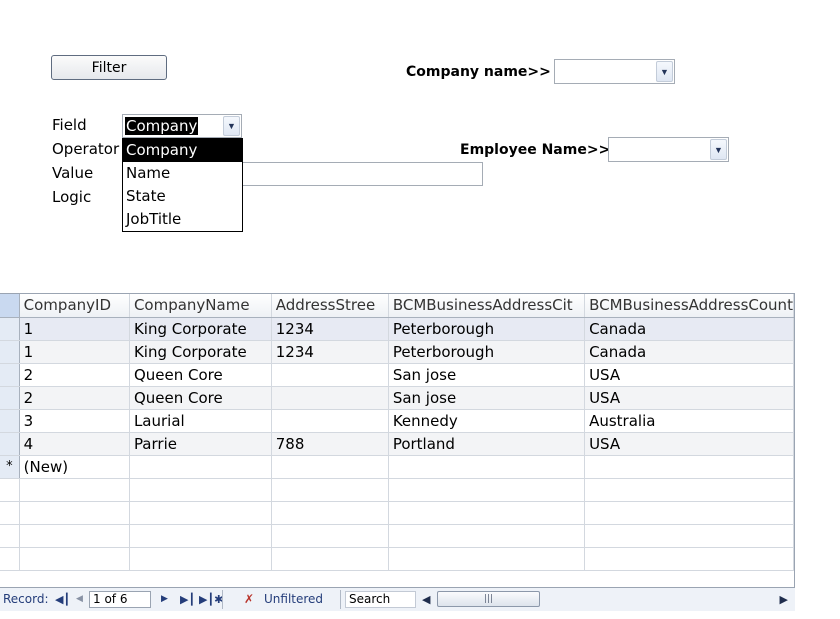  I want to click on table-cell: Australia, so click(689, 421).